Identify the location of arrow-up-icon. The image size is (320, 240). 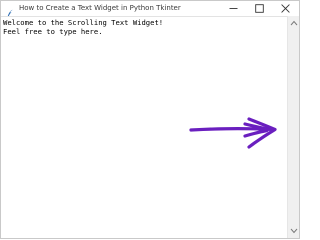
(294, 23).